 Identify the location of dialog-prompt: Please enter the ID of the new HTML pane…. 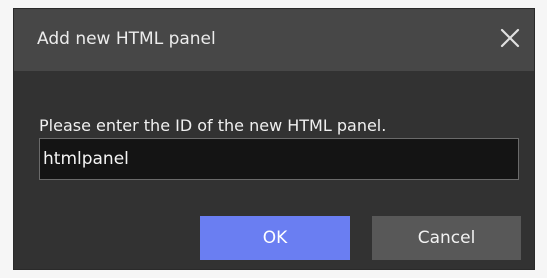
(213, 125).